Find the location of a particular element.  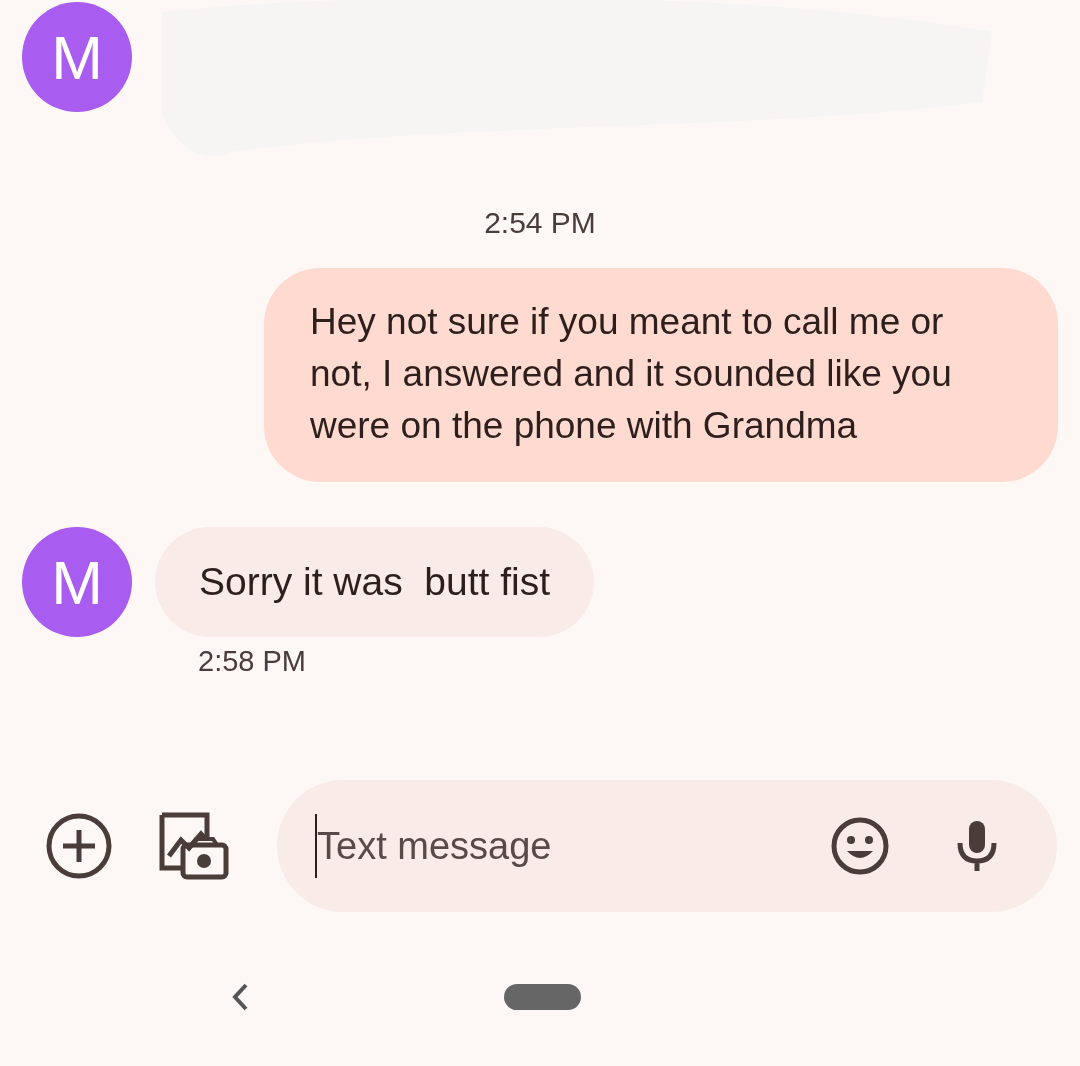

timestamp: 2:58 PM is located at coordinates (252, 661).